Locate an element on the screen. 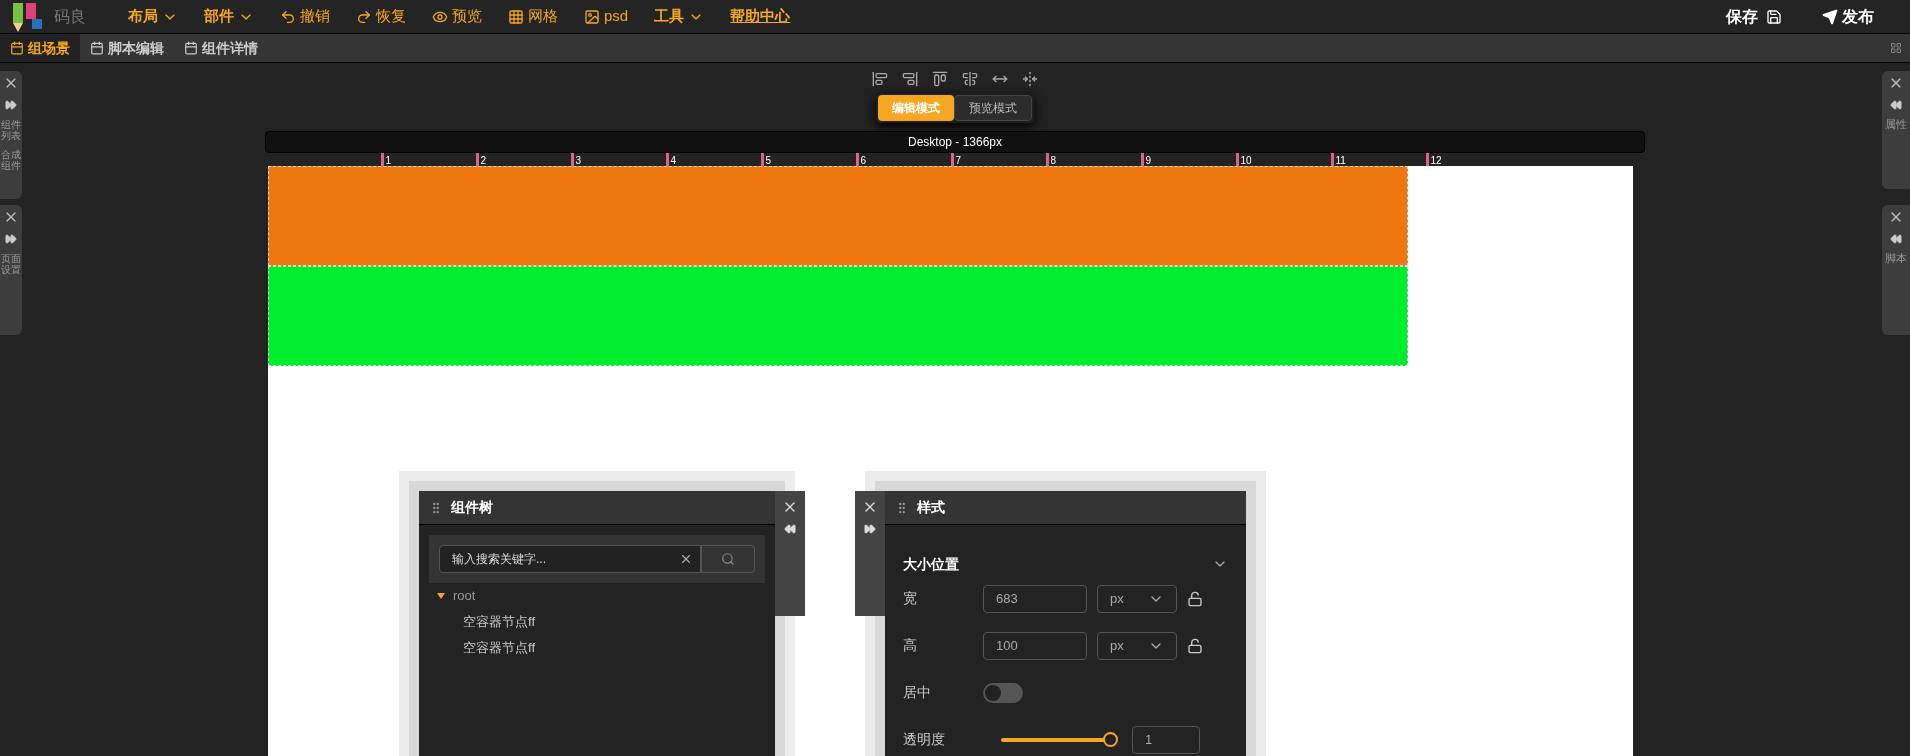 Image resolution: width=1910 pixels, height=756 pixels. number-field: 100 is located at coordinates (1035, 645).